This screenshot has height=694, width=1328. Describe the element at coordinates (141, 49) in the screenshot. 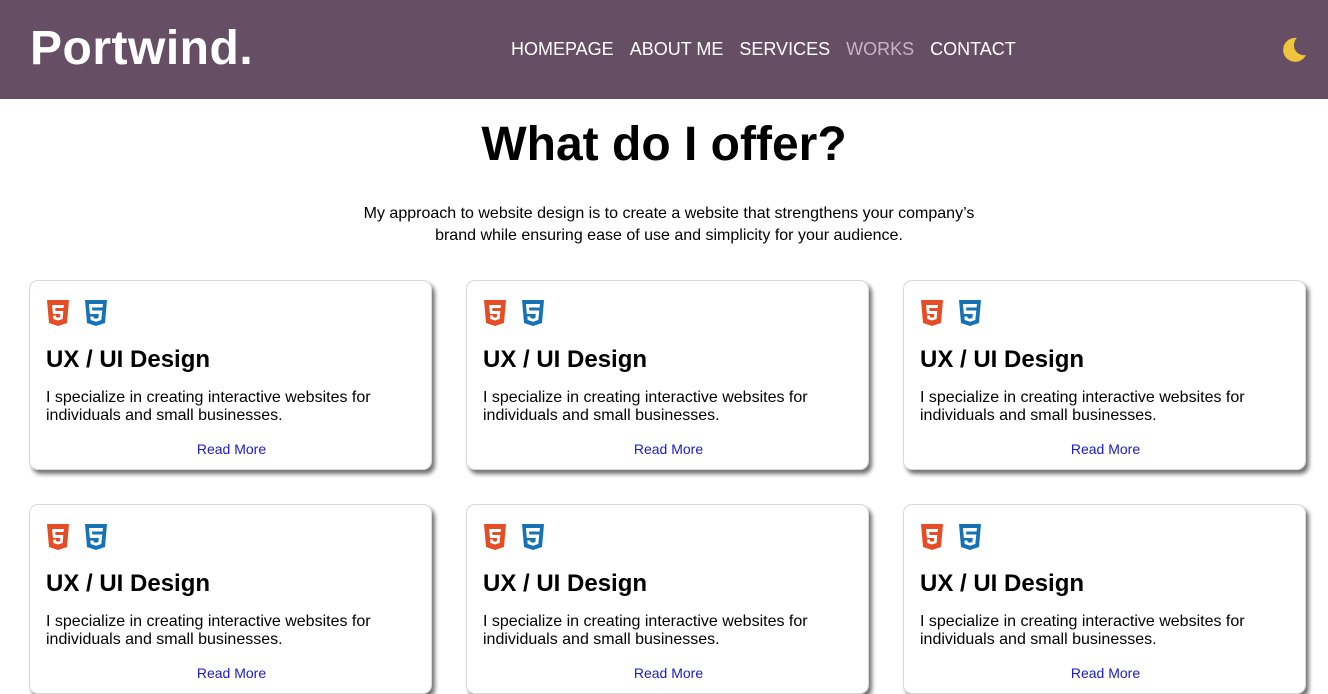

I see `site-logo: Portwind.` at that location.